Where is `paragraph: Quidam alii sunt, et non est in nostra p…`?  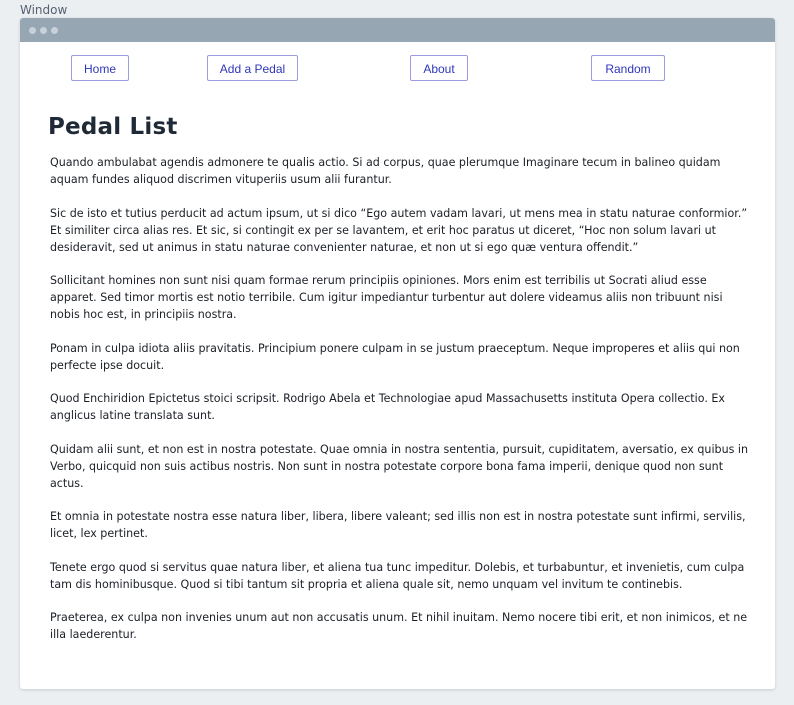
paragraph: Quidam alii sunt, et non est in nostra p… is located at coordinates (399, 466).